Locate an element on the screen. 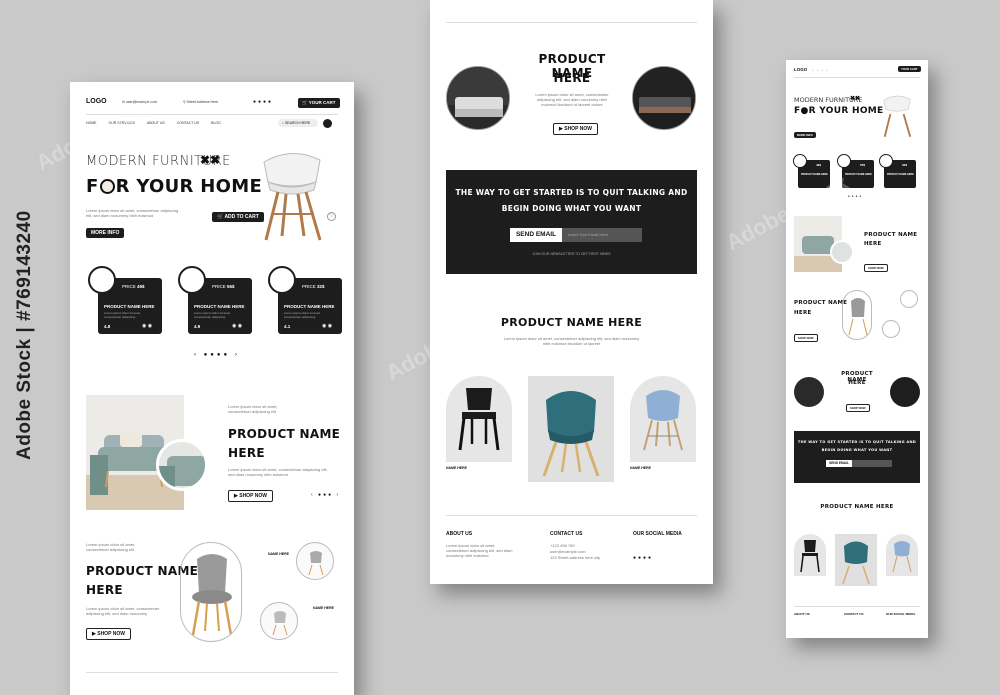 The image size is (1000, 695). r-f2-title2: HERE is located at coordinates (803, 313).